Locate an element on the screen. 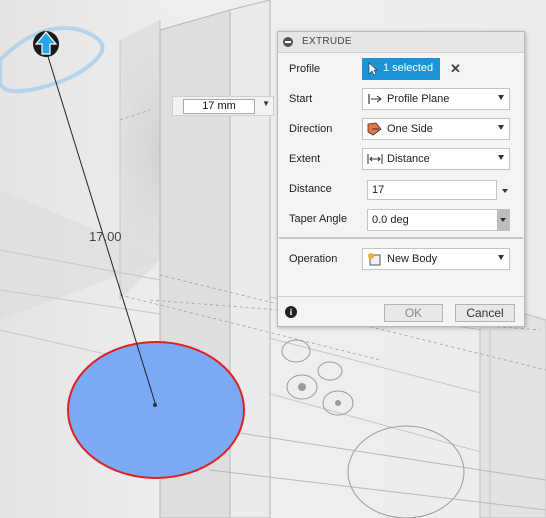  taper-angle-value: 0.0 deg is located at coordinates (390, 220).